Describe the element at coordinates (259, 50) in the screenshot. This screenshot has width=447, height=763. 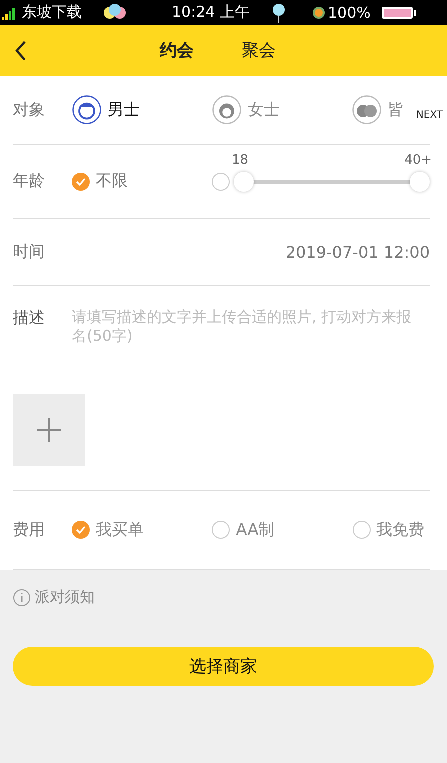
I see `header-tab: 聚会` at that location.